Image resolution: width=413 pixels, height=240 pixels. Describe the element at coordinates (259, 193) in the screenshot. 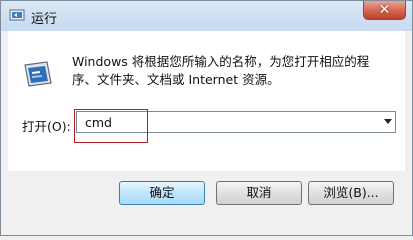

I see `cancel-button: 取消` at that location.